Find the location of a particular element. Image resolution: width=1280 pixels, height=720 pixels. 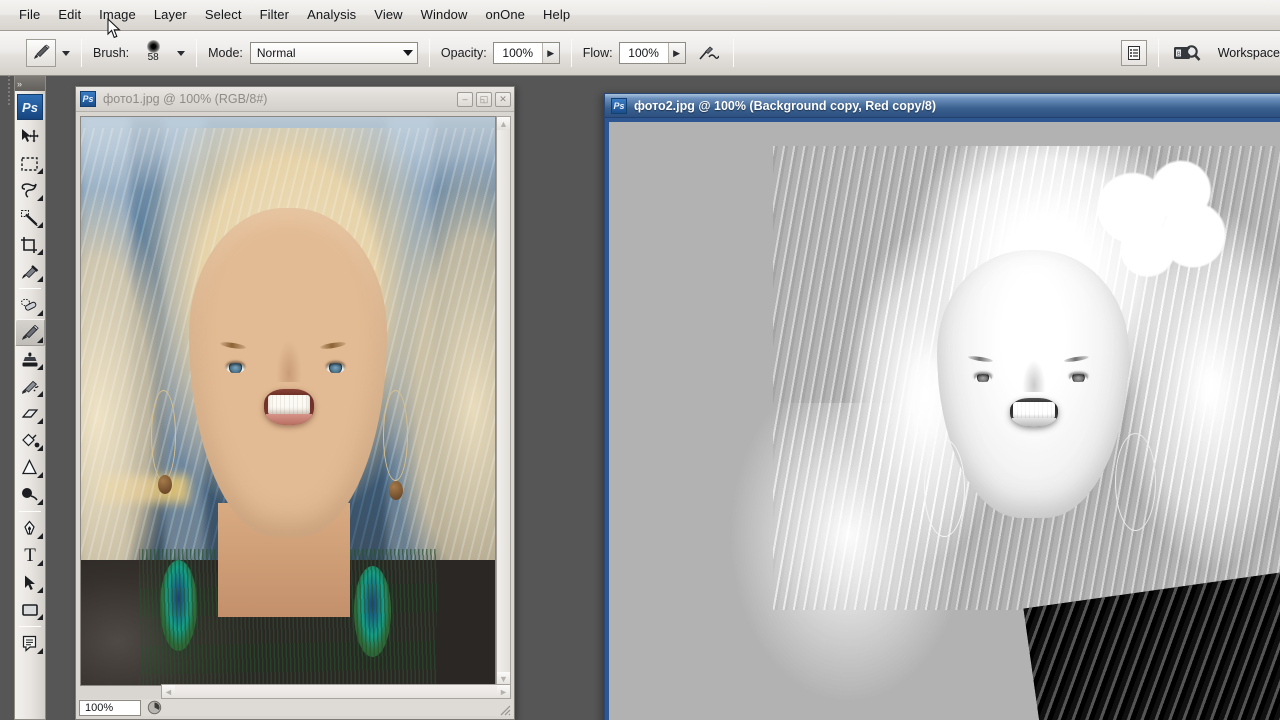

menu-item-view: View is located at coordinates (388, 15).